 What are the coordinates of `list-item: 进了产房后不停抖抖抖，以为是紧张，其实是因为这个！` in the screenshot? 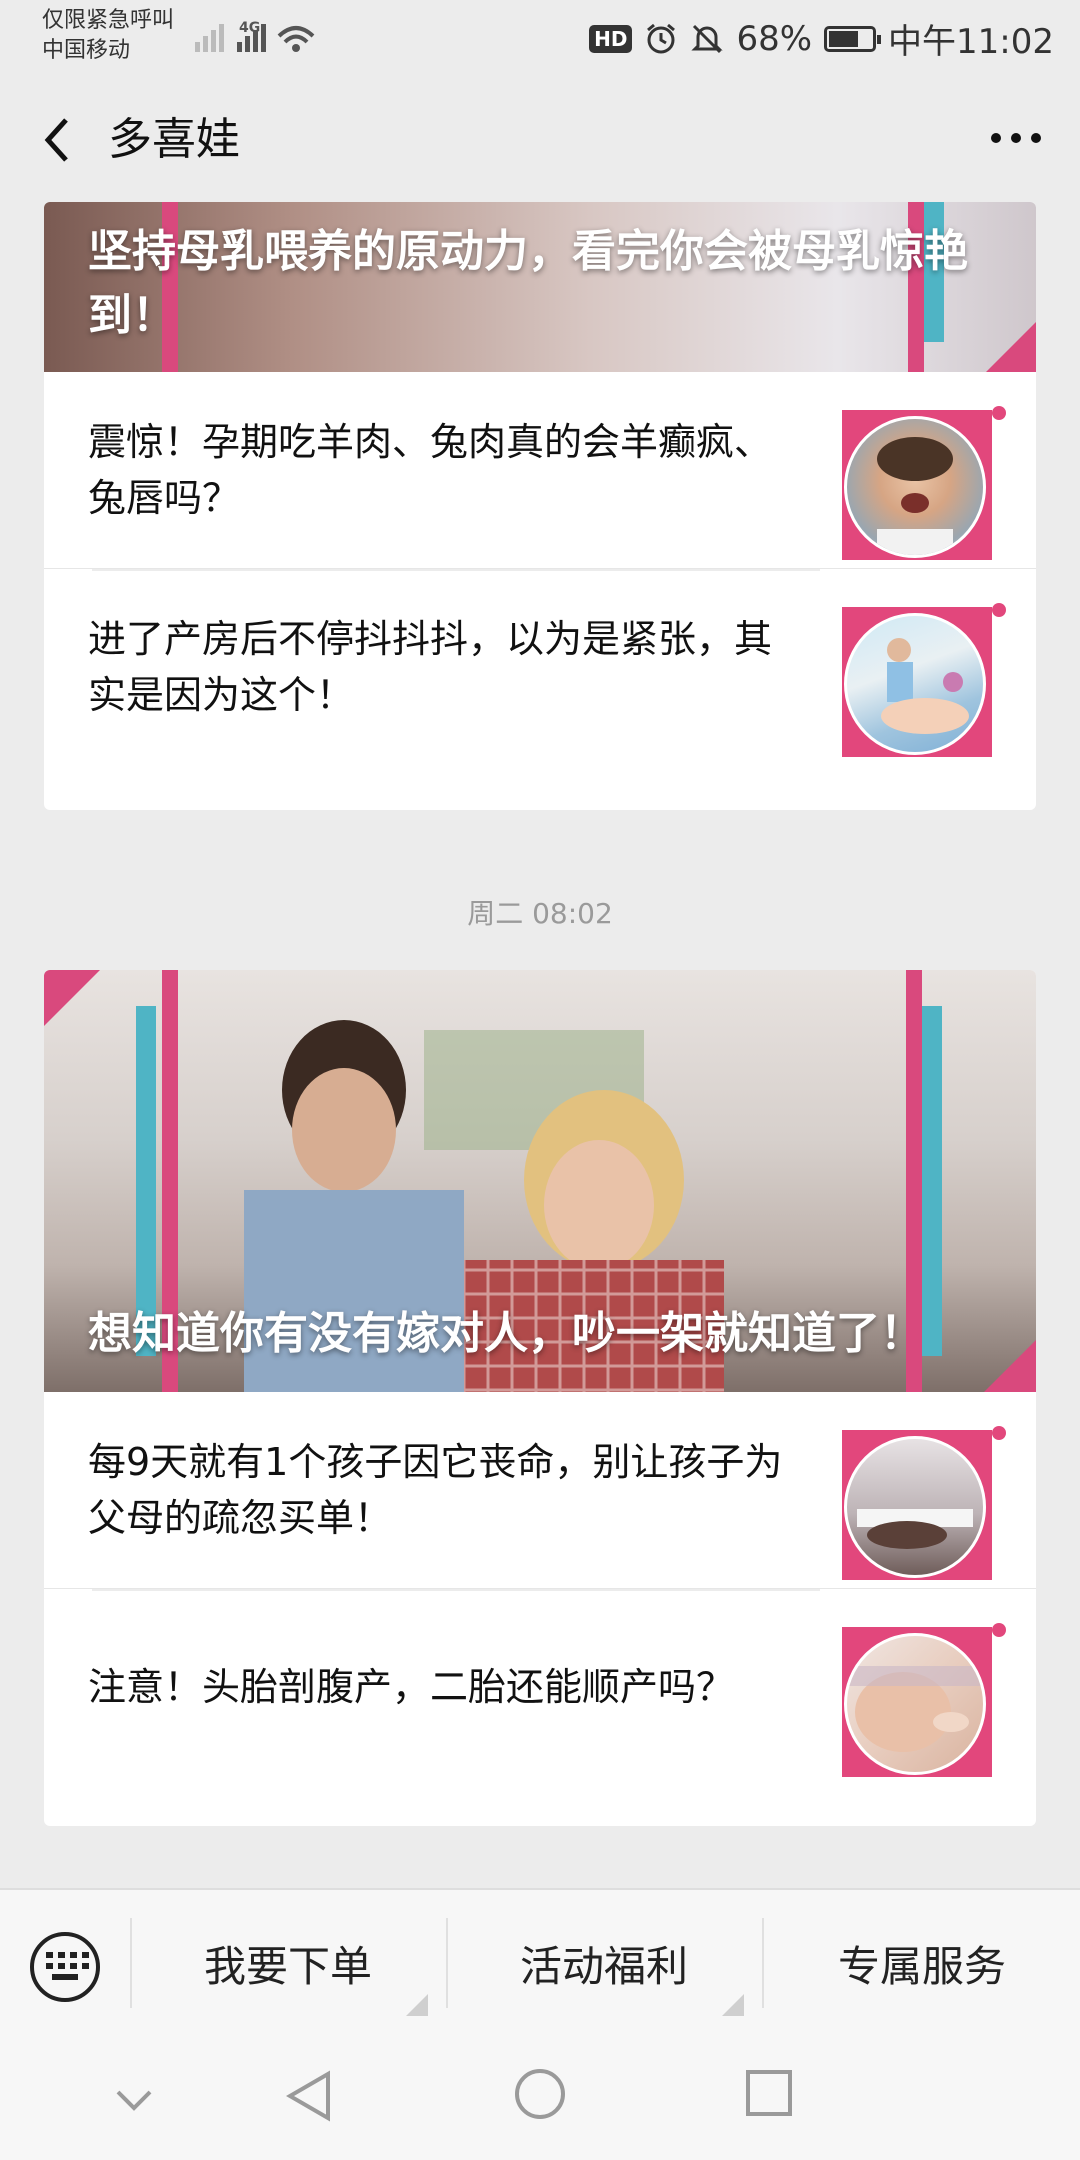 It's located at (540, 666).